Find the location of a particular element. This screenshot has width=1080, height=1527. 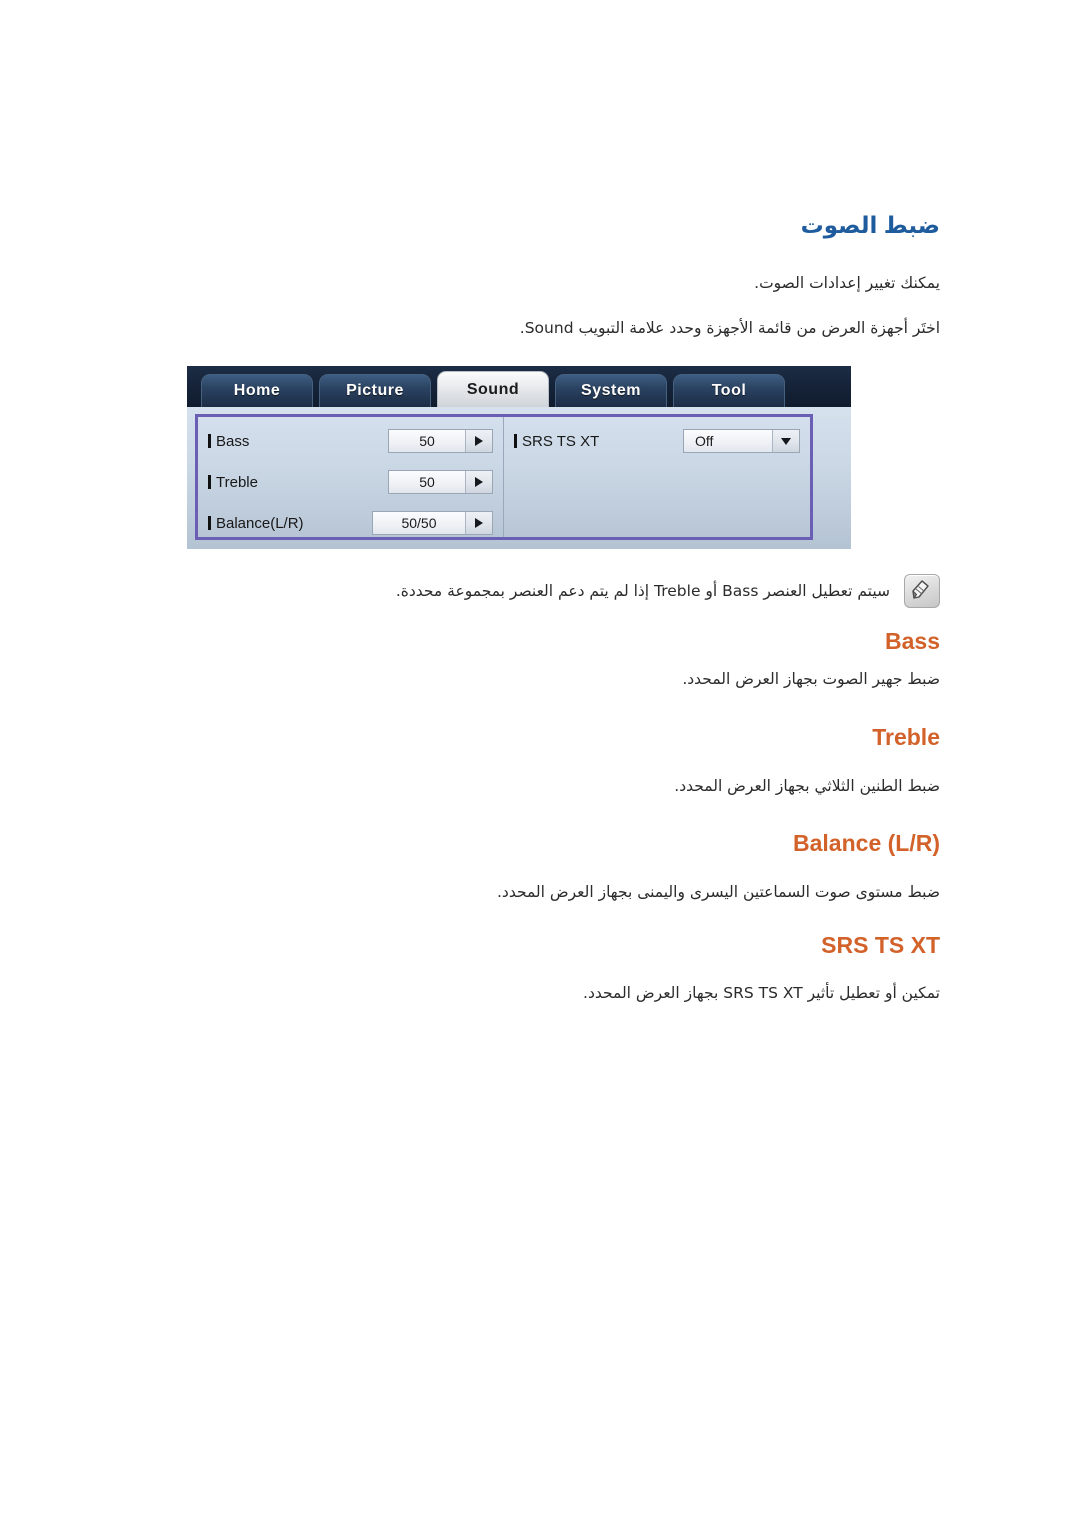

osd-right-spacer is located at coordinates (832, 477).